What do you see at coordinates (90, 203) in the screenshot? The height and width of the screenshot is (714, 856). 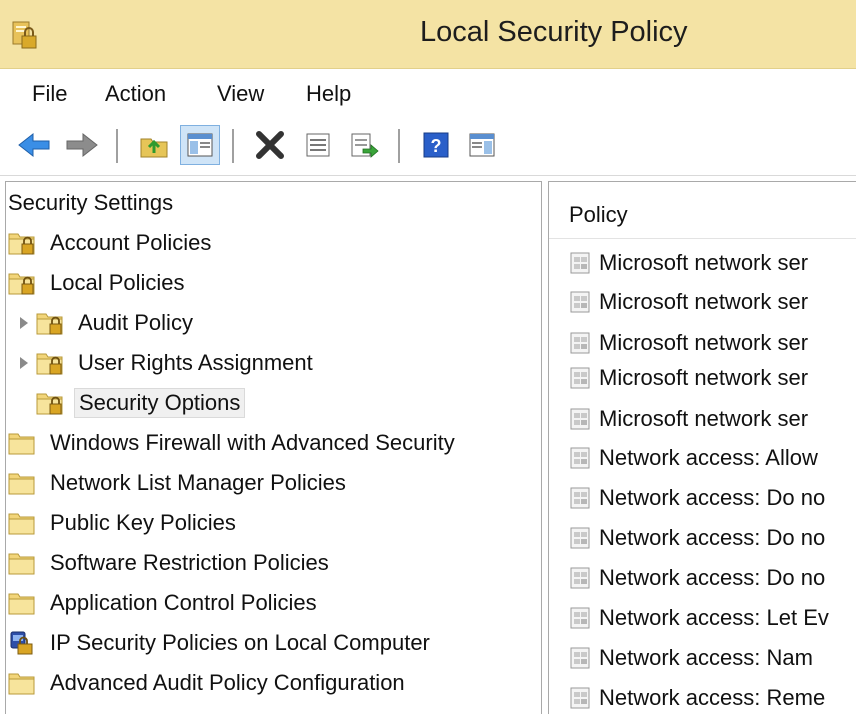 I see `tree-root-security-settings: Security Settings` at bounding box center [90, 203].